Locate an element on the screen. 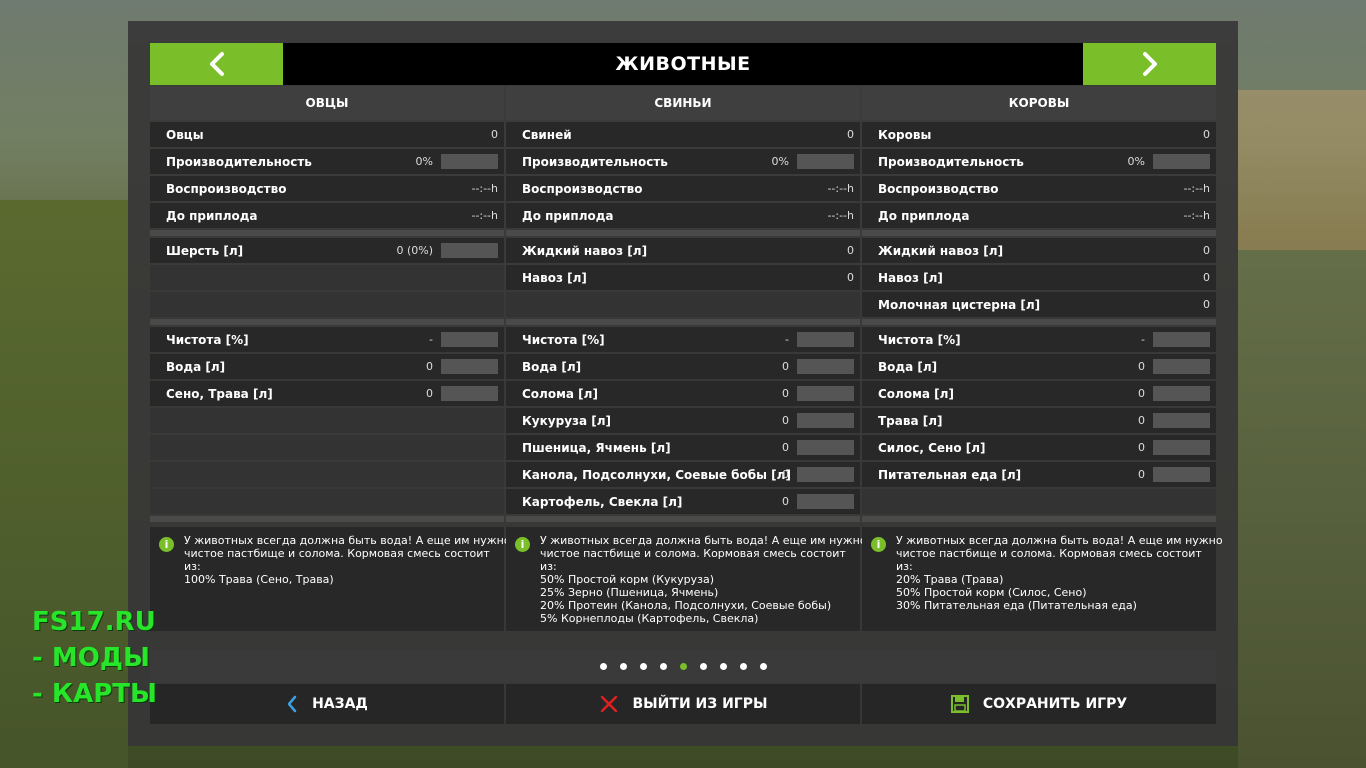 This screenshot has width=1366, height=768. save-game-button: СОХРАНИТЬ ИГРУ is located at coordinates (1039, 704).